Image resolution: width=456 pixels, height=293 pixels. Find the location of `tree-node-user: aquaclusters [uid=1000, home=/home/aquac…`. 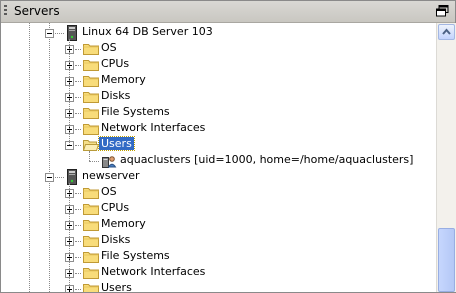

tree-node-user: aquaclusters [uid=1000, home=/home/aquac… is located at coordinates (266, 159).